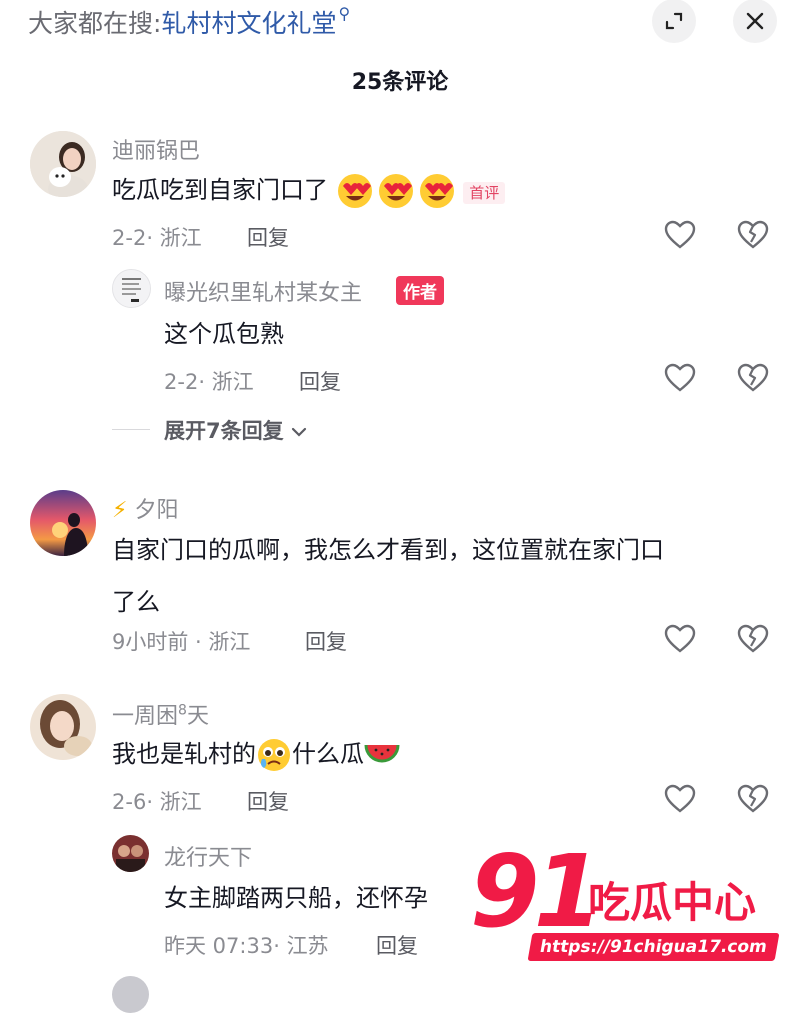  I want to click on expand-icon, so click(674, 21).